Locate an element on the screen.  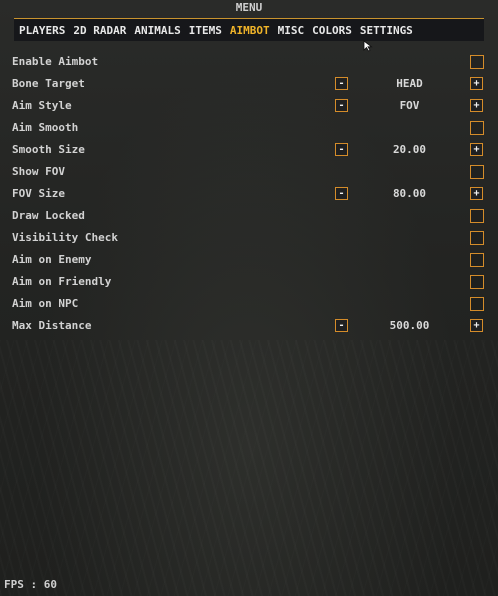
aim-on-npc-checkbox is located at coordinates (477, 304).